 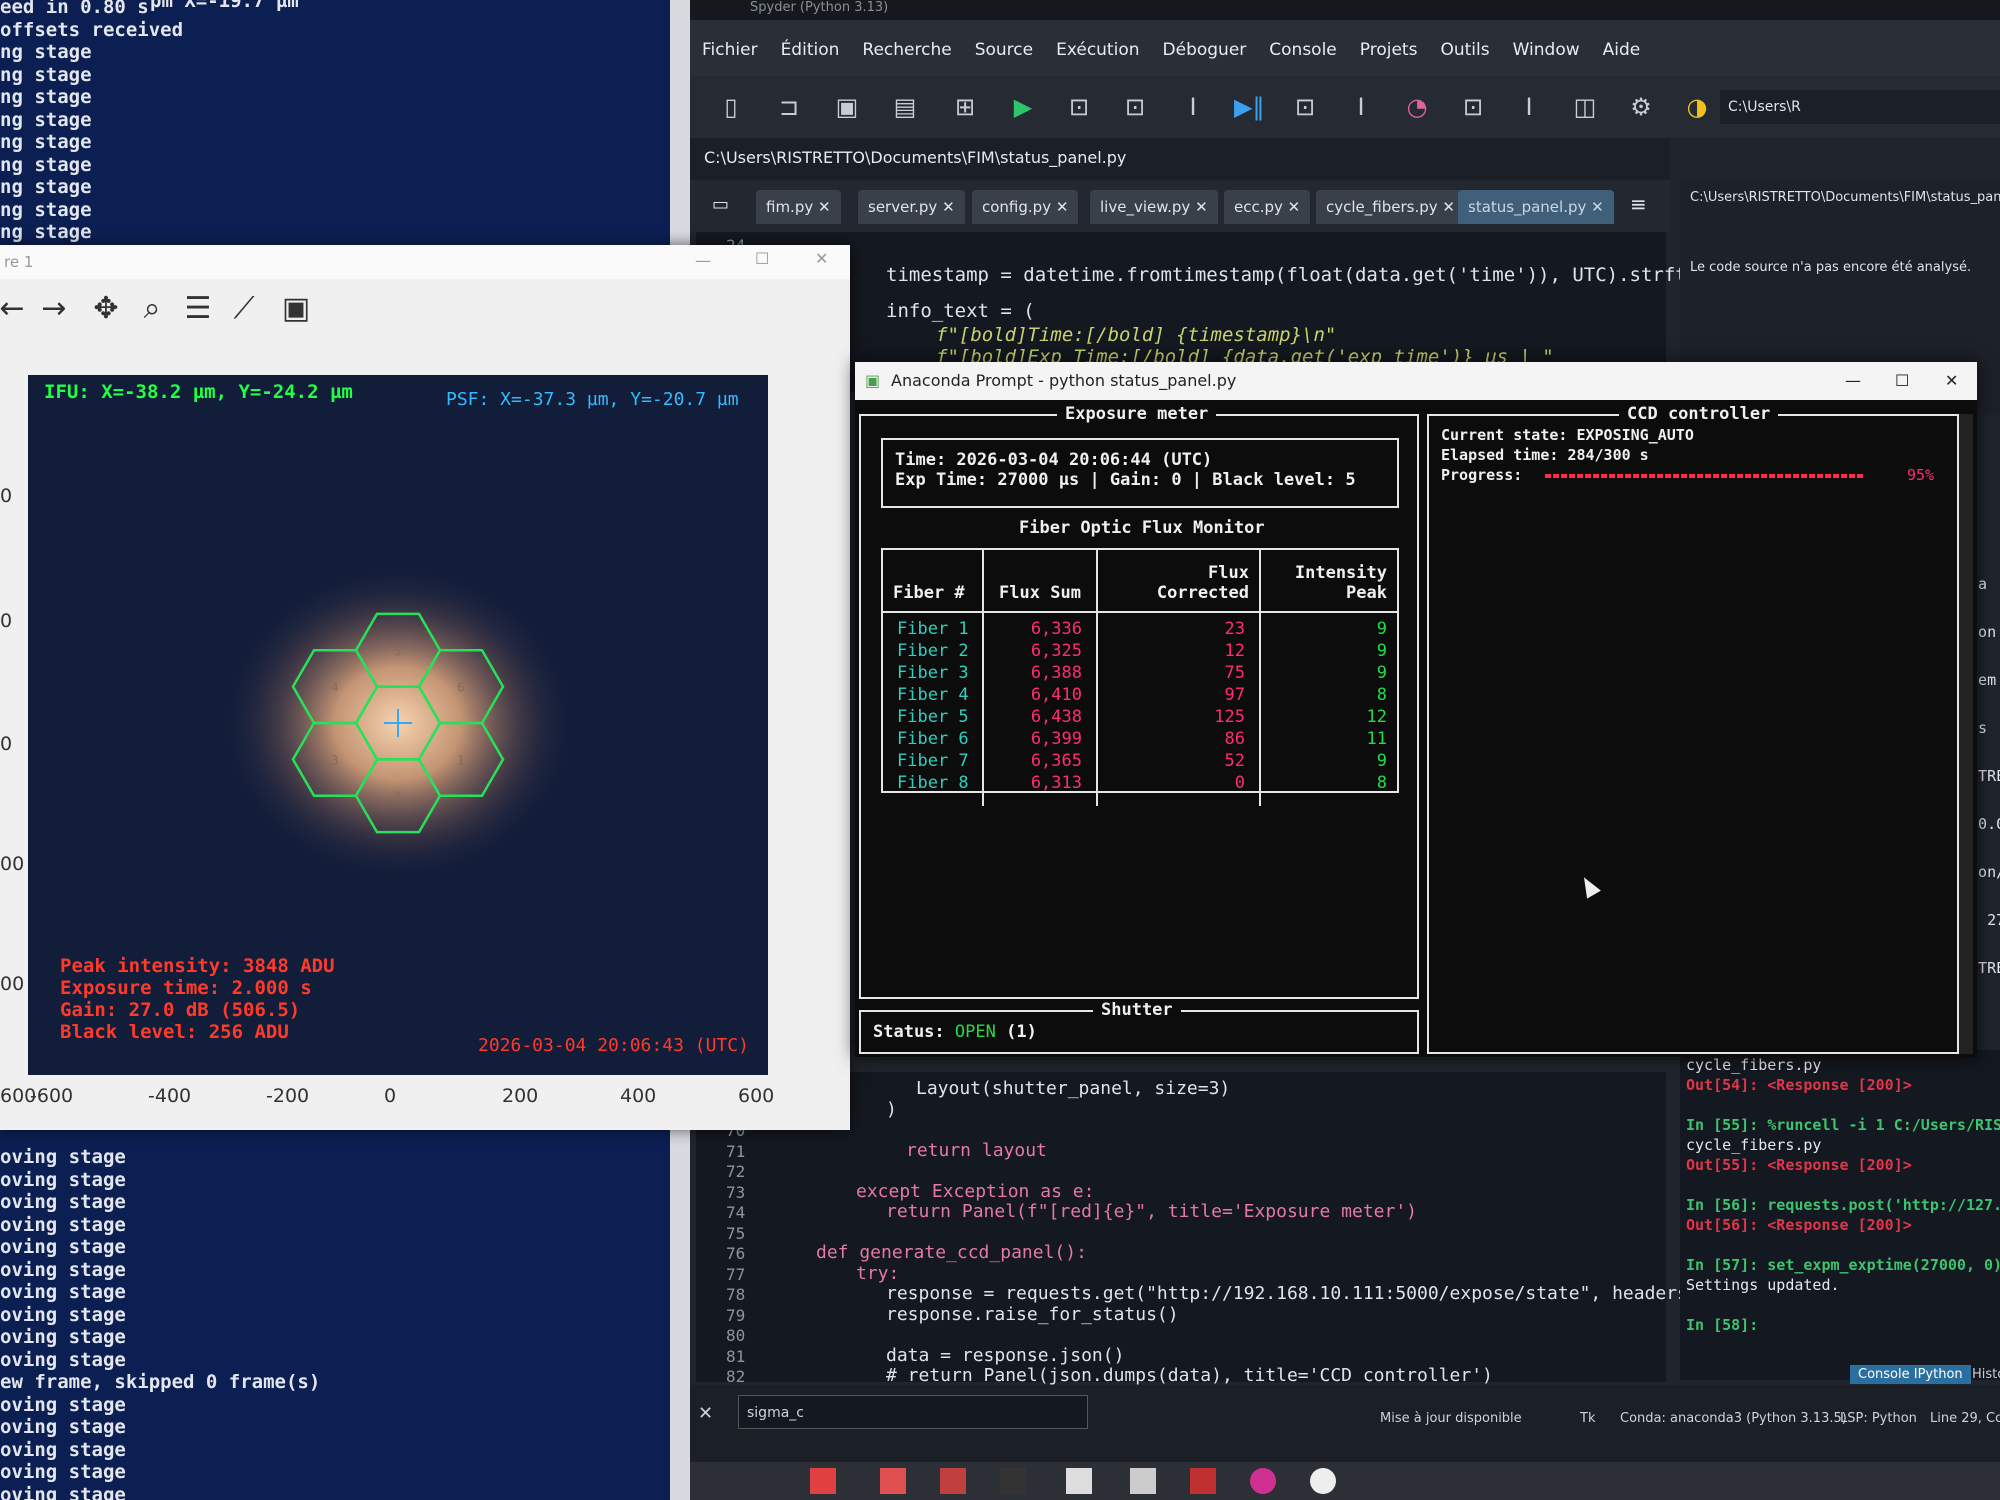 What do you see at coordinates (1023, 107) in the screenshot?
I see `run-icon: ▶` at bounding box center [1023, 107].